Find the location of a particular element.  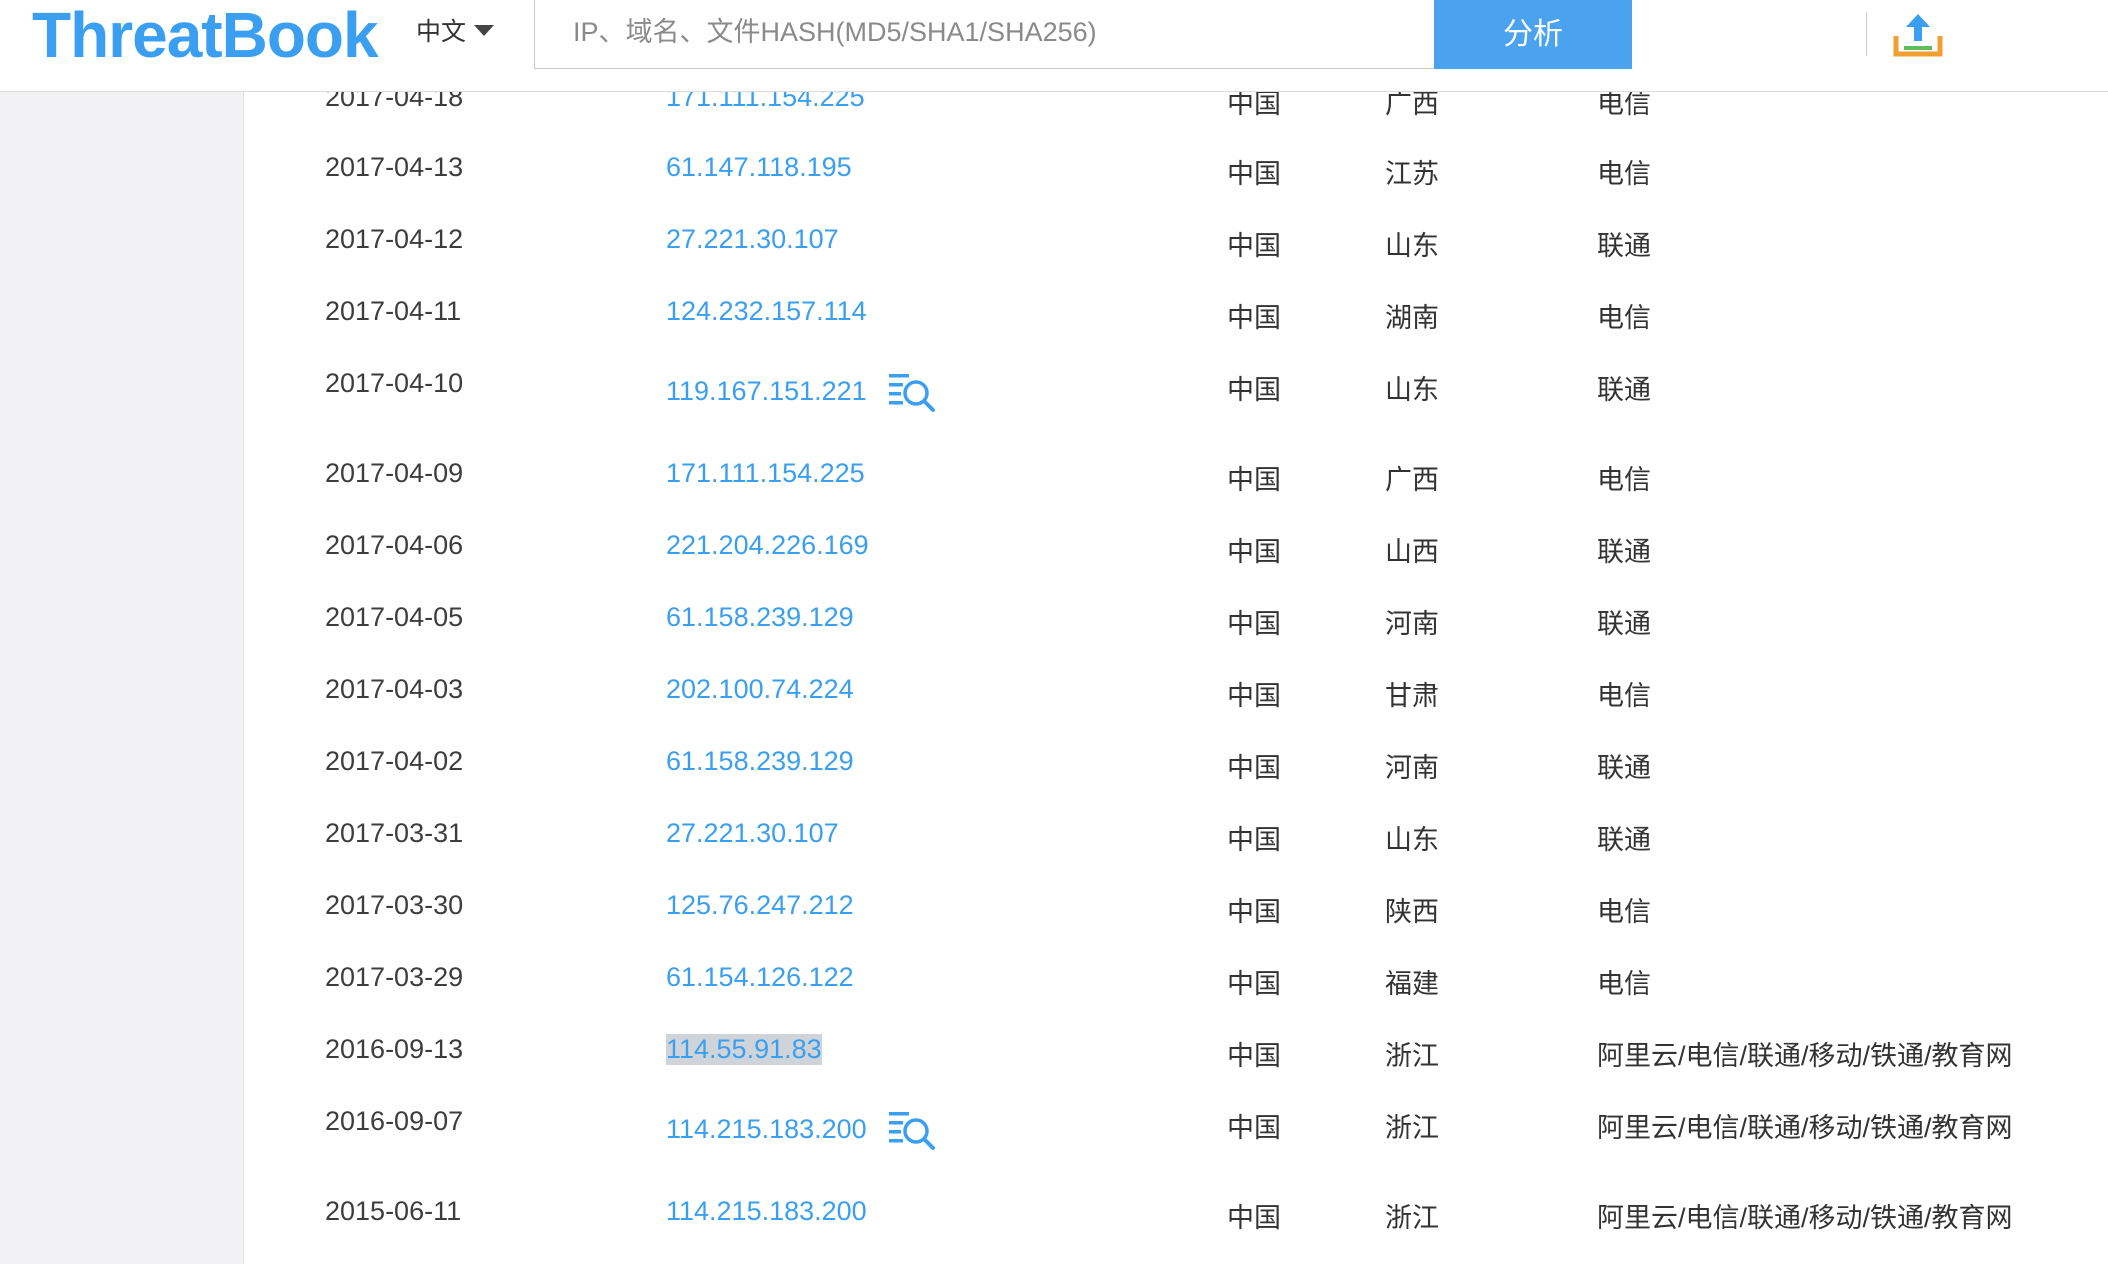

province-cell: 甘肃 is located at coordinates (1412, 696).